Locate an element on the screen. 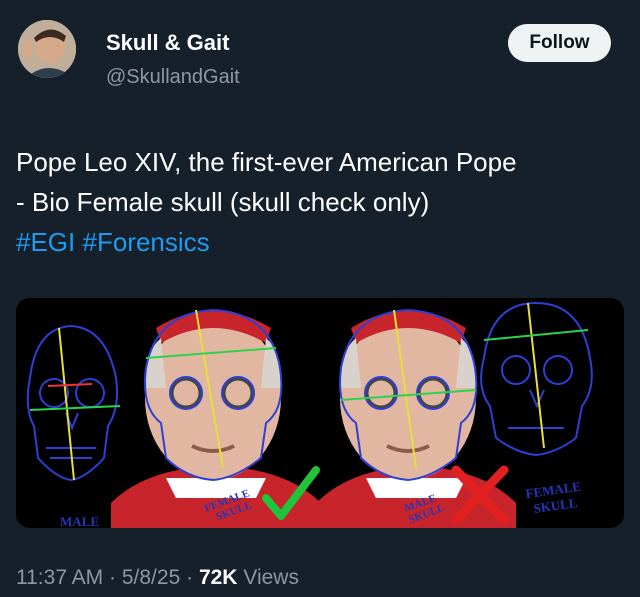 This screenshot has height=597, width=640. author-handle: @SkullandGait is located at coordinates (173, 77).